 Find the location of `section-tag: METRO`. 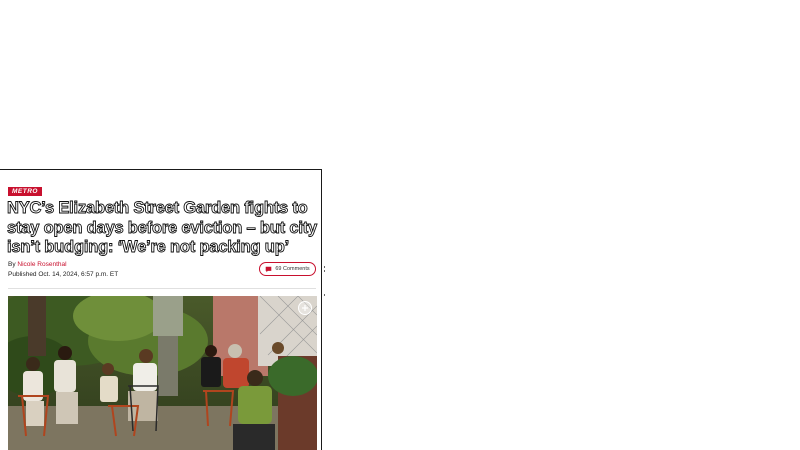

section-tag: METRO is located at coordinates (25, 191).